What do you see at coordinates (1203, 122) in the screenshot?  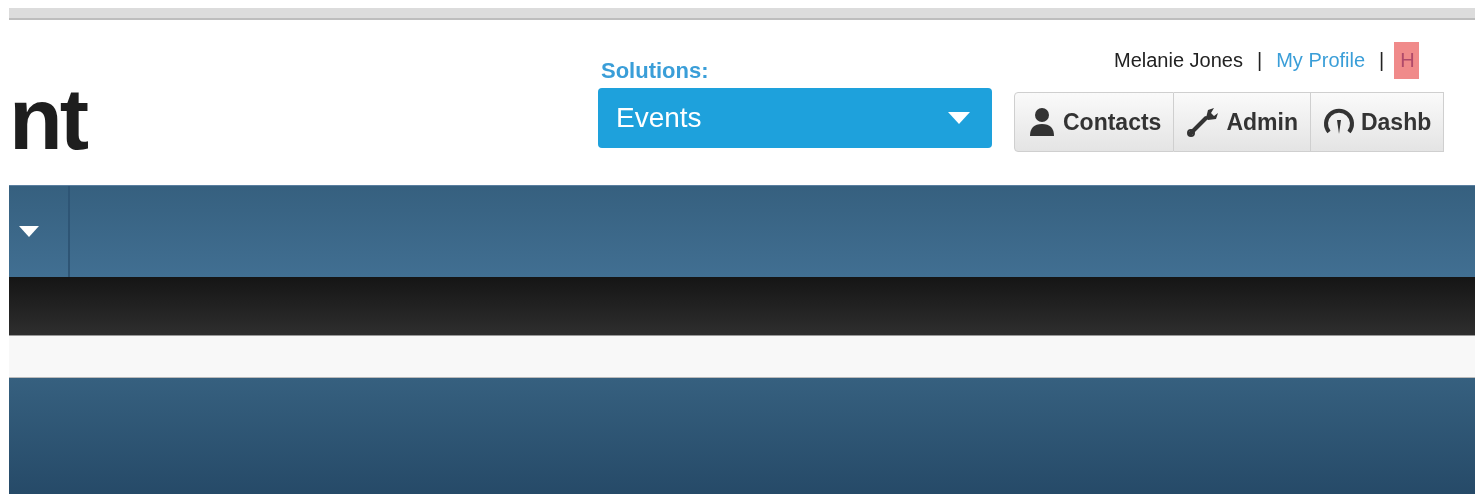 I see `wrench-icon` at bounding box center [1203, 122].